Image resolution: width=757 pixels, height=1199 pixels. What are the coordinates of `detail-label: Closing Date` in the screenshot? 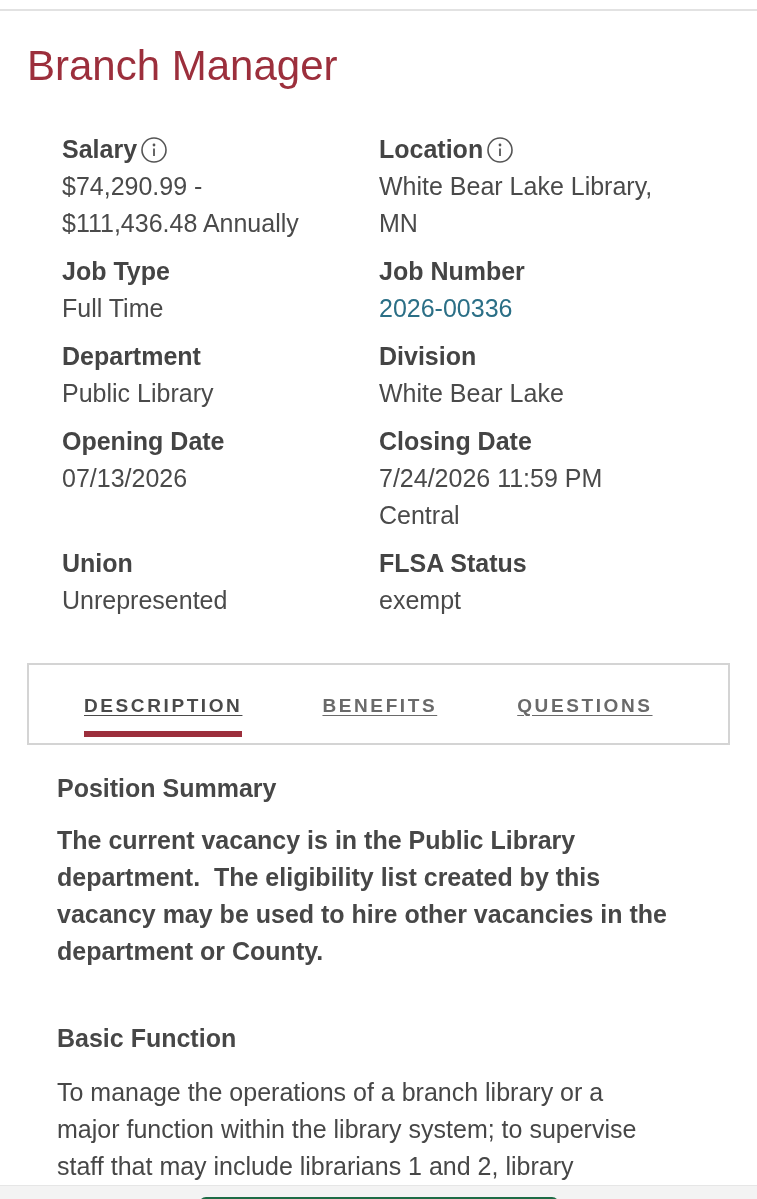 It's located at (455, 441).